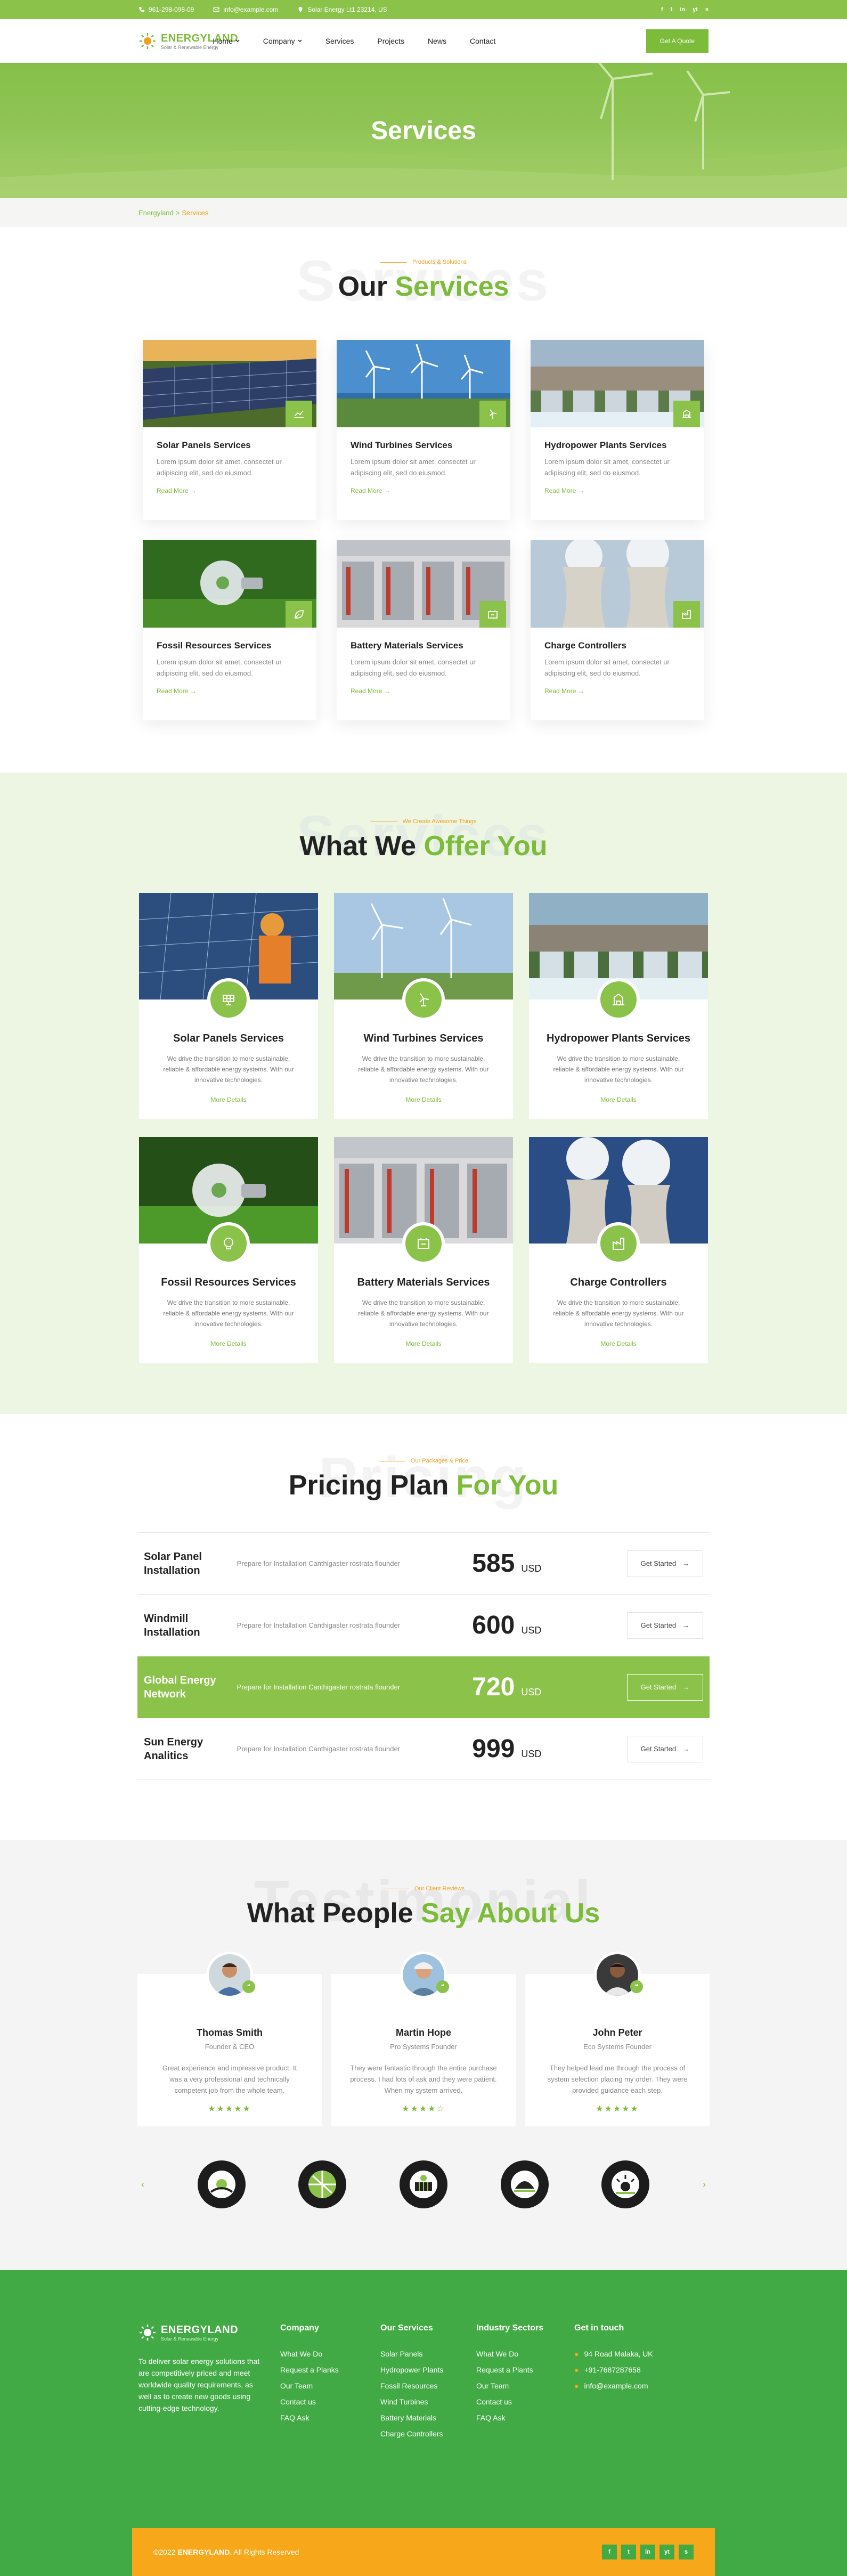 This screenshot has width=847, height=2576. Describe the element at coordinates (229, 1282) in the screenshot. I see `card-title: Fossil Resources Services` at that location.